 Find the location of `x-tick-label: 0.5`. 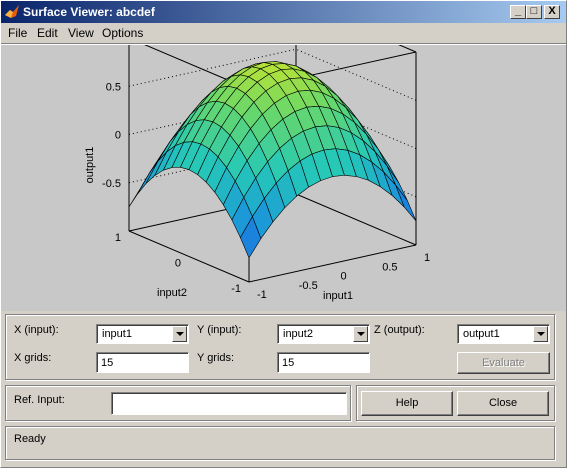

x-tick-label: 0.5 is located at coordinates (389, 267).